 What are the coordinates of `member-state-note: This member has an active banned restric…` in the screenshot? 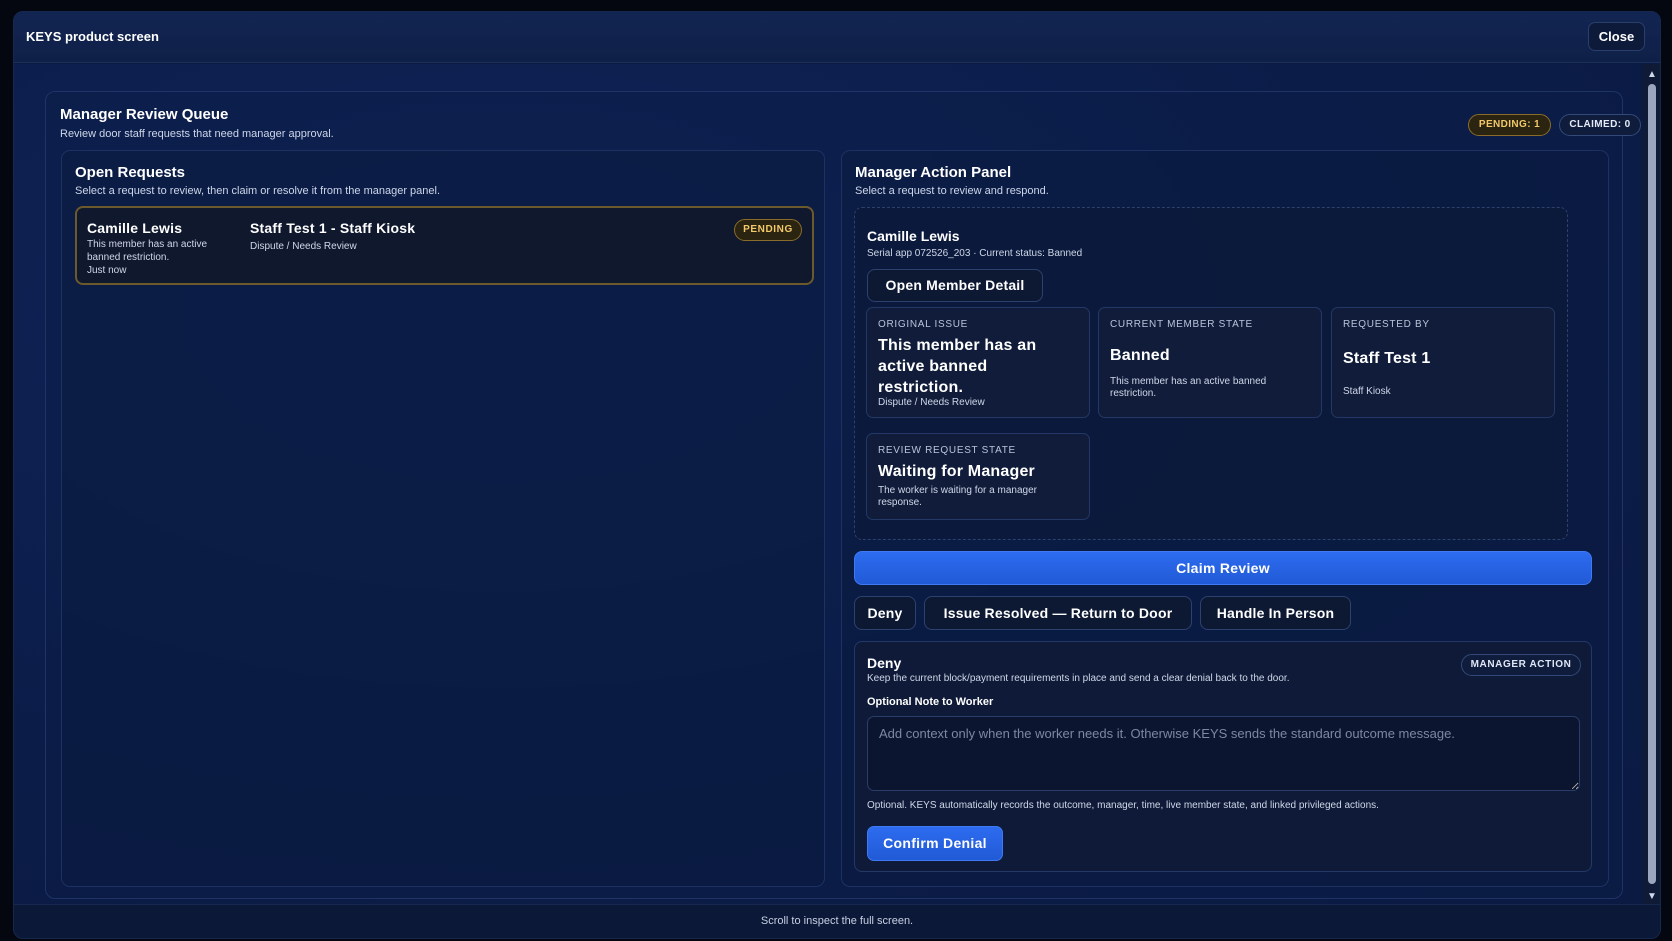 It's located at (1188, 387).